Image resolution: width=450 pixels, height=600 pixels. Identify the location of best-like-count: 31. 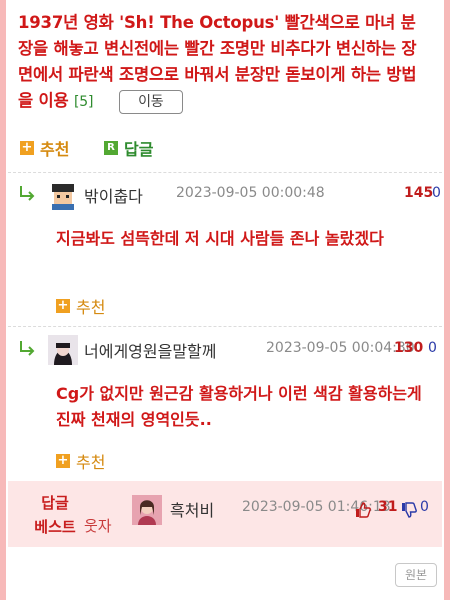
(388, 507).